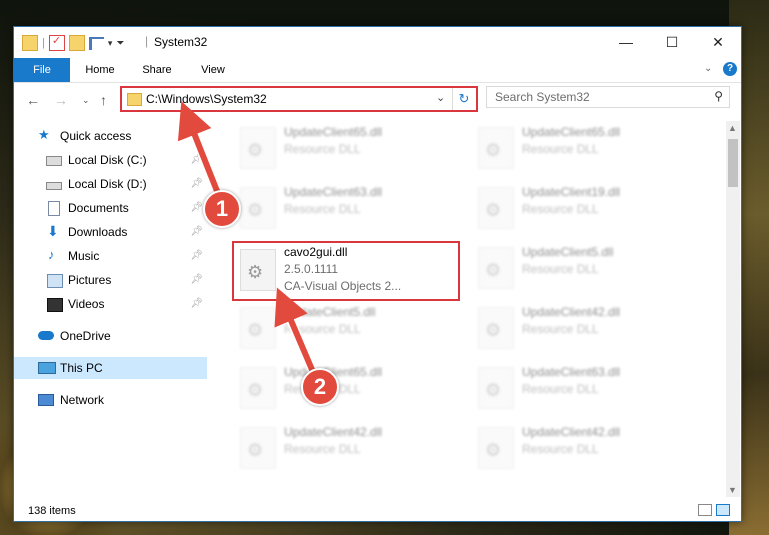 Image resolution: width=769 pixels, height=535 pixels. I want to click on tab-view: View, so click(213, 70).